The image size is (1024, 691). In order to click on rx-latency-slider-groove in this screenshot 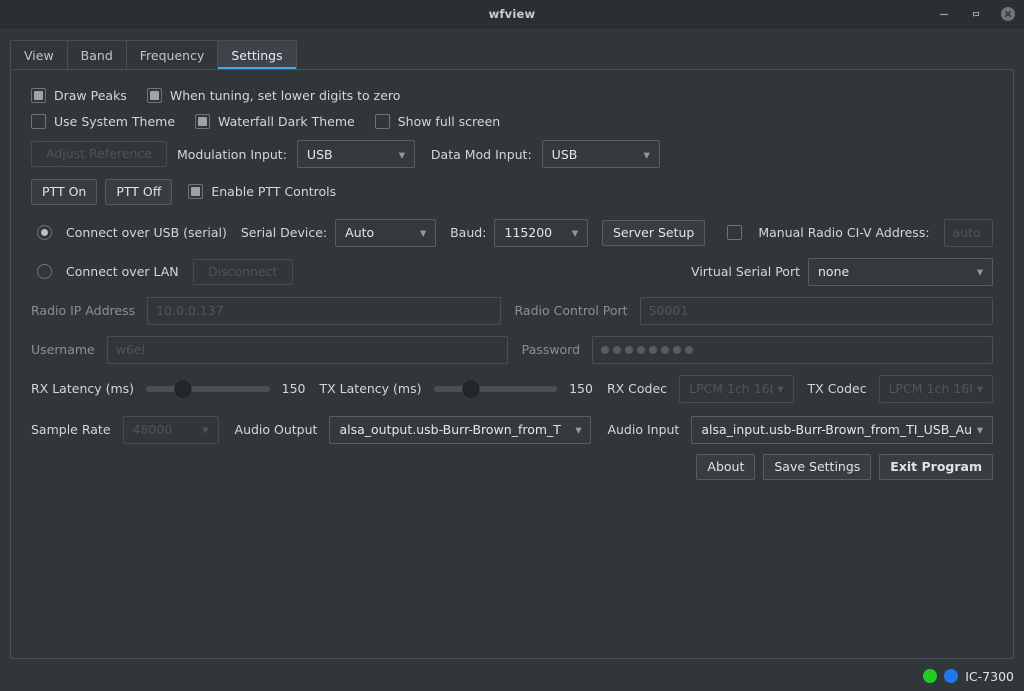, I will do `click(208, 388)`.